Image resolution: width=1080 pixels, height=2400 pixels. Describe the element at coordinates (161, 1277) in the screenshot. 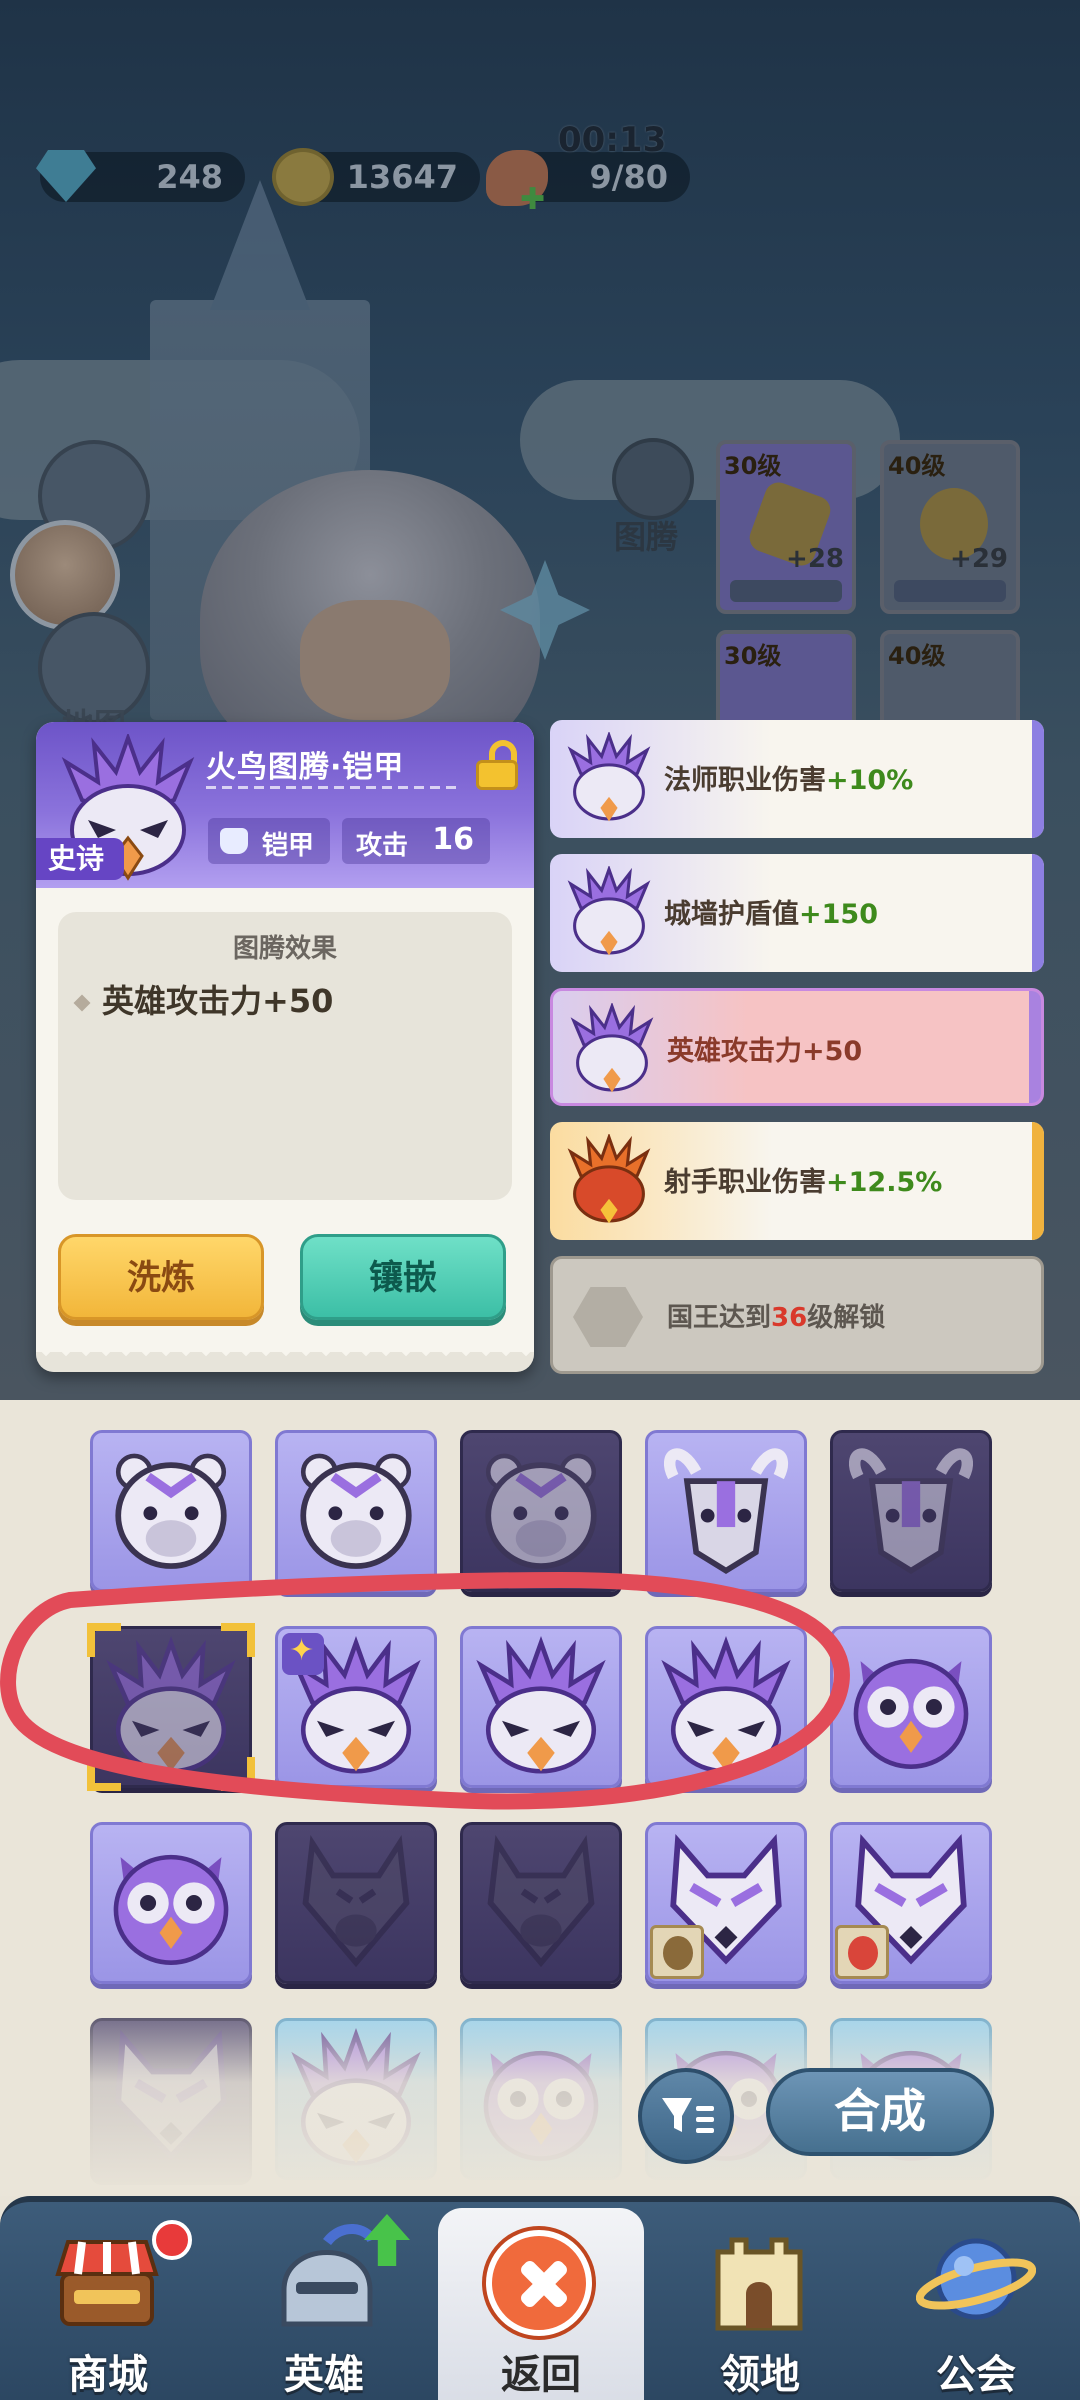

I see `refine-button: 洗炼` at that location.